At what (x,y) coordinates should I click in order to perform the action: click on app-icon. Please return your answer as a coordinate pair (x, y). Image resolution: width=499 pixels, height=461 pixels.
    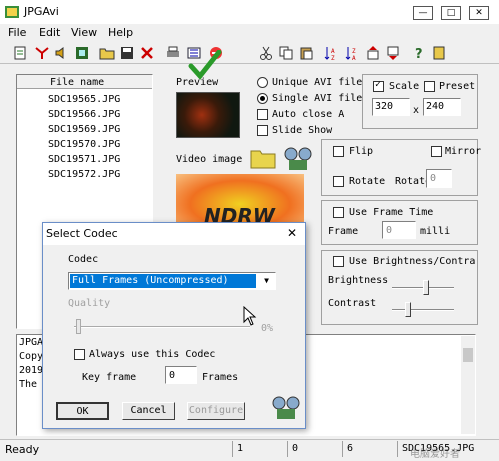
    Looking at the image, I should click on (12, 12).